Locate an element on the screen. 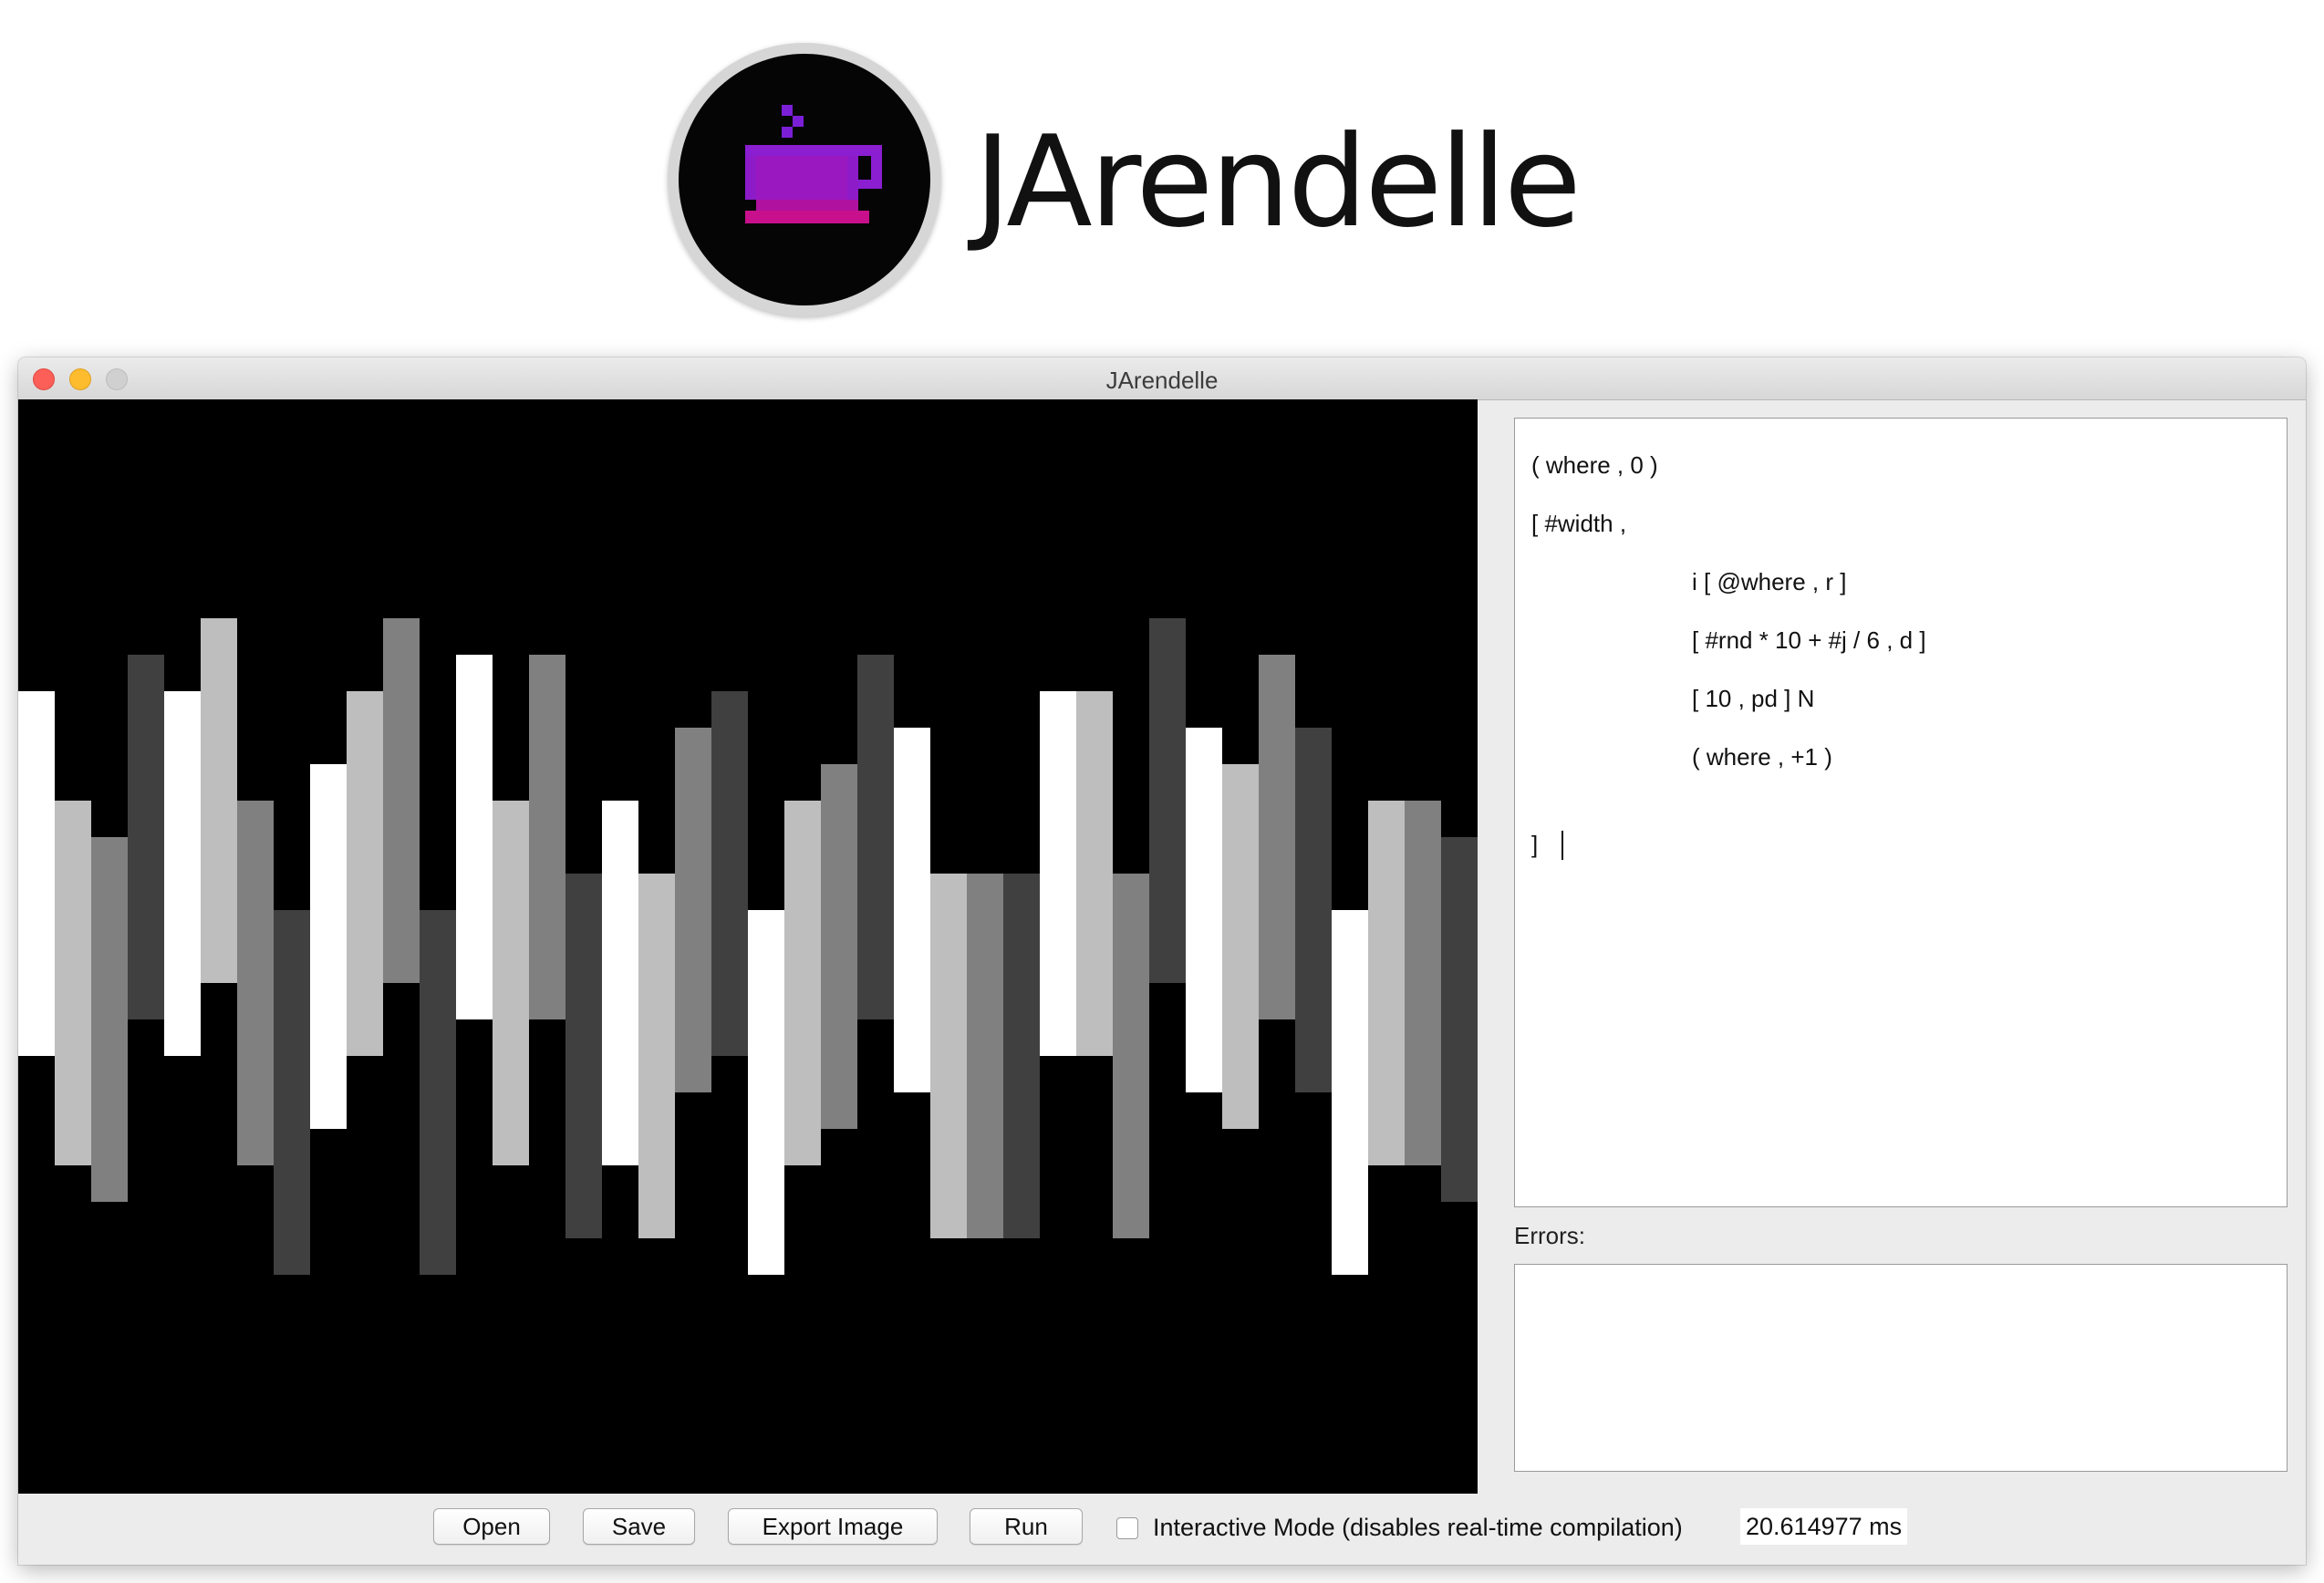  code-line: [ #rnd * 10 + #j / 6 , d ] is located at coordinates (1809, 640).